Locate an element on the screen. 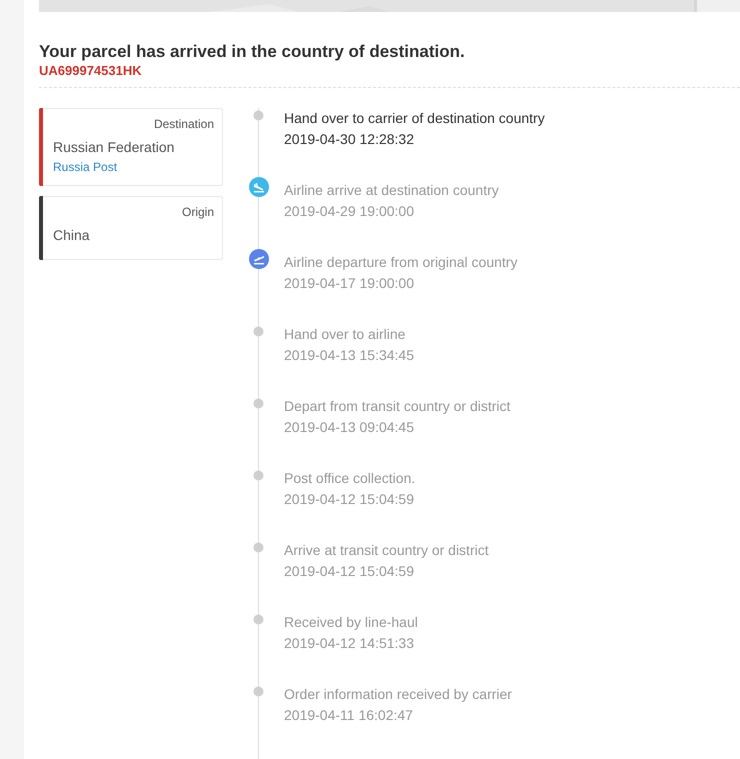  event-text: Hand over to carrier of destination country is located at coordinates (415, 118).